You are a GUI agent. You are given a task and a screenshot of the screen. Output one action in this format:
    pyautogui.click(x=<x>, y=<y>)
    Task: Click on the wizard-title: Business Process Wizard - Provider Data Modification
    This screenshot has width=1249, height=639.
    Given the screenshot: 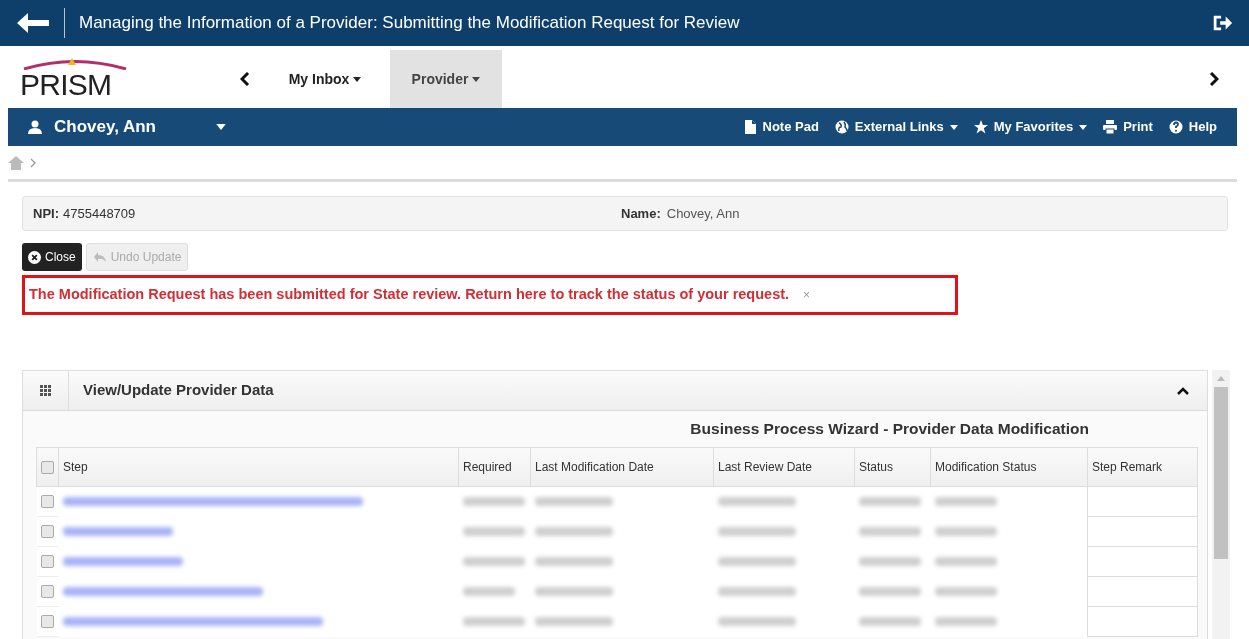 What is the action you would take?
    pyautogui.click(x=889, y=429)
    